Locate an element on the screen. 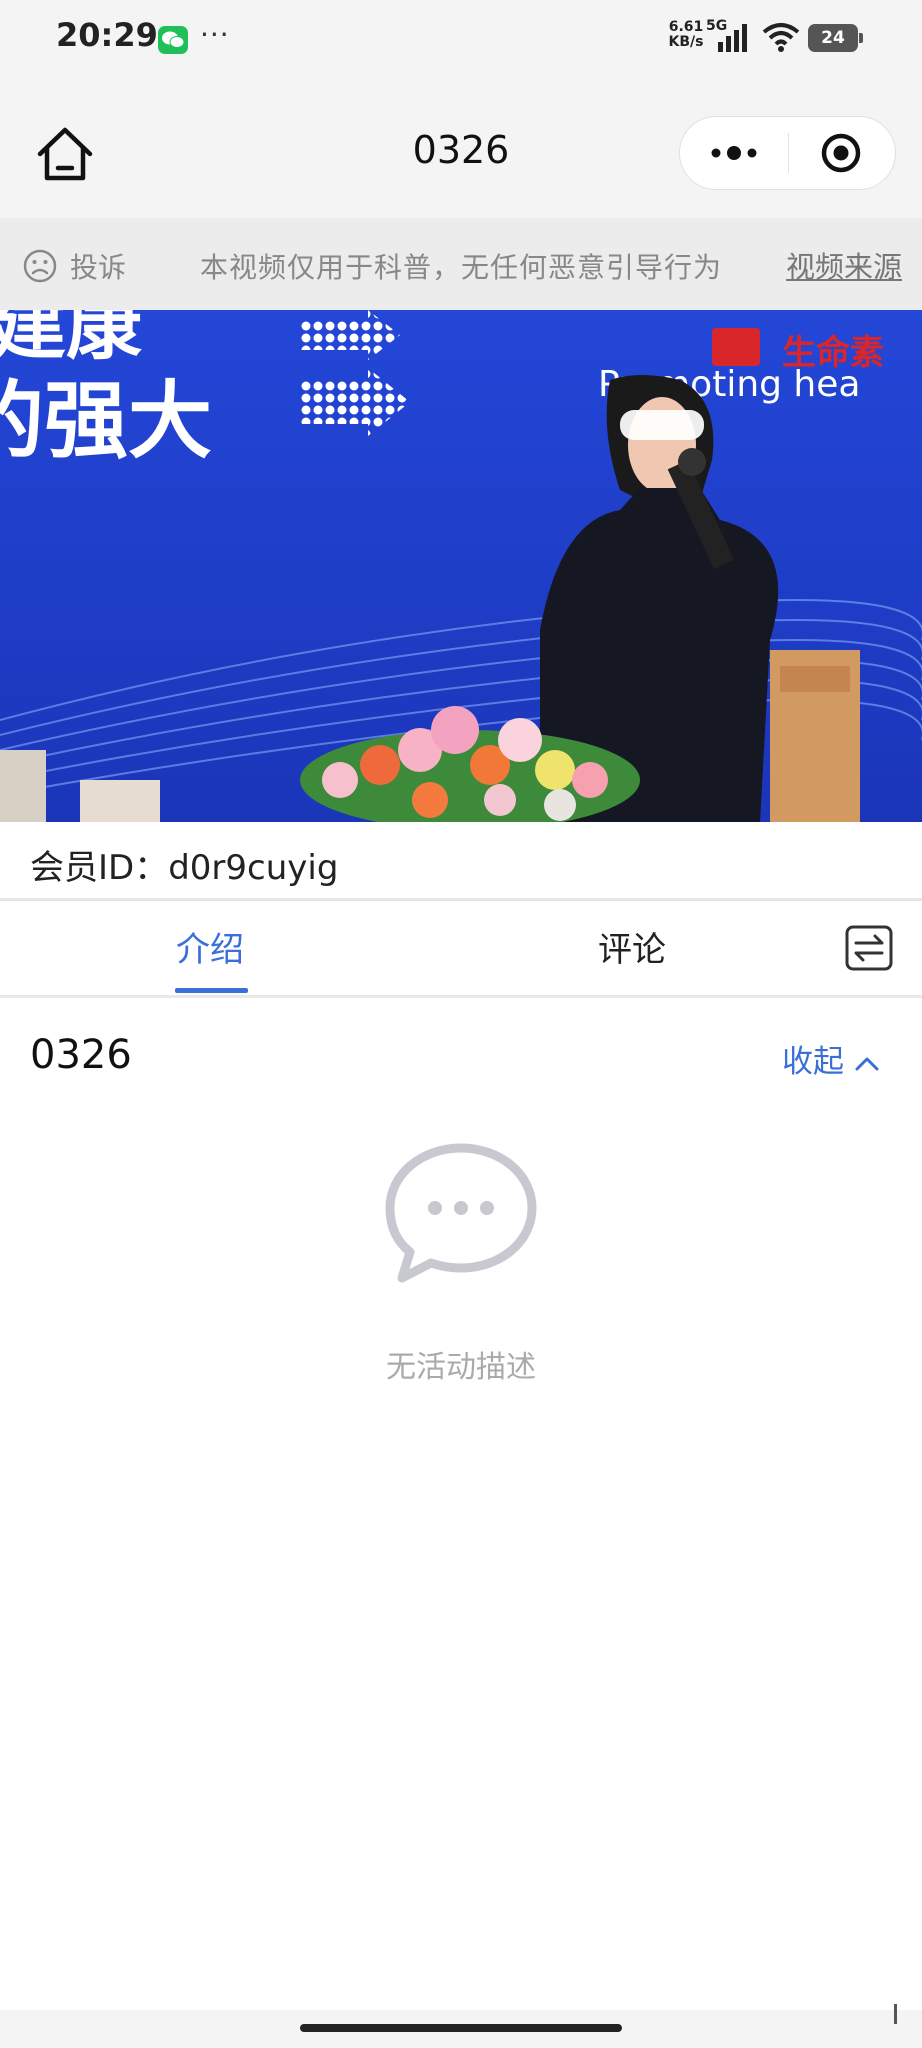 This screenshot has height=2048, width=922. wifi-icon is located at coordinates (781, 37).